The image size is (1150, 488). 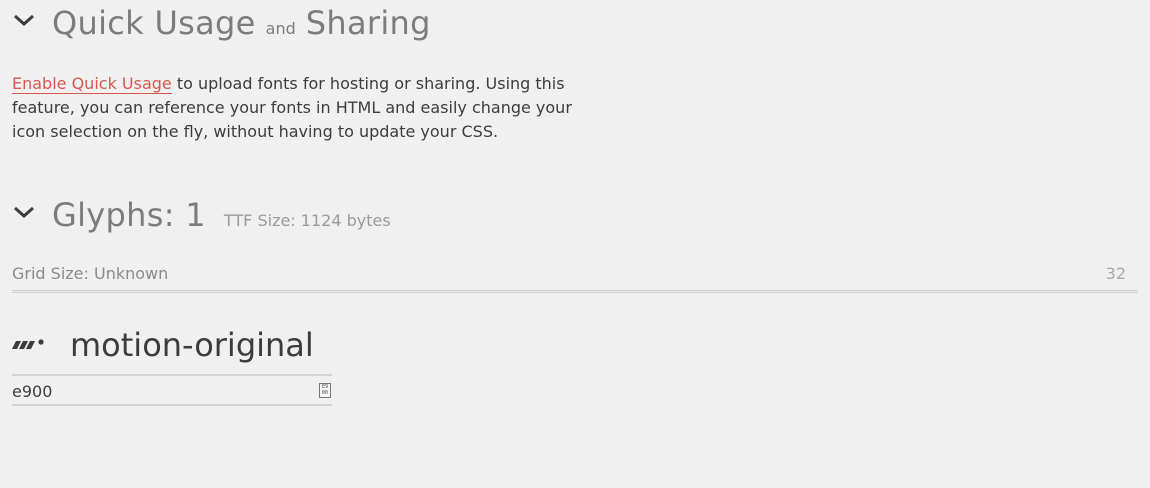 What do you see at coordinates (152, 391) in the screenshot?
I see `glyph-code-input` at bounding box center [152, 391].